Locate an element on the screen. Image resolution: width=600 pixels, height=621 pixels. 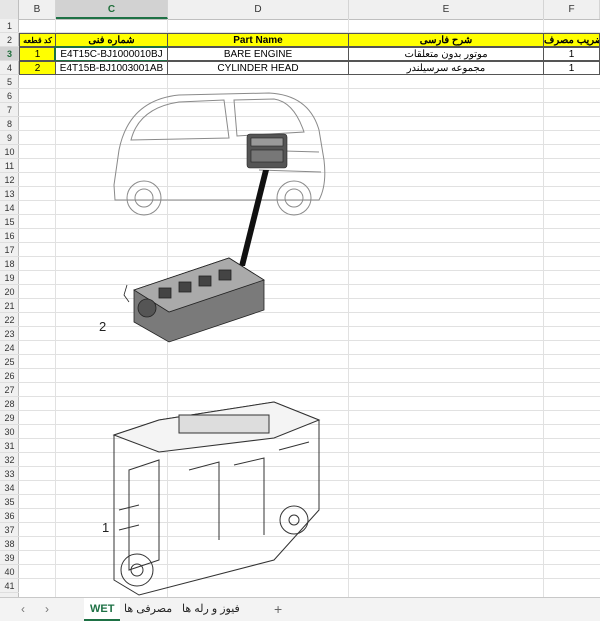
row-header: 20 is located at coordinates (9, 292).